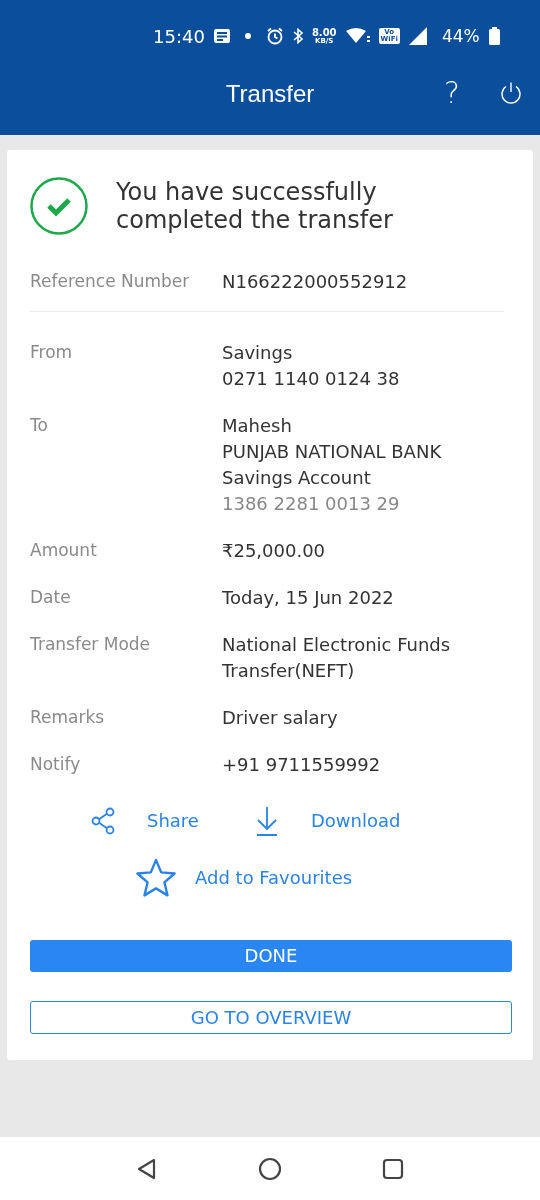  What do you see at coordinates (332, 451) in the screenshot?
I see `field-value: PUNJAB NATIONAL BANK` at bounding box center [332, 451].